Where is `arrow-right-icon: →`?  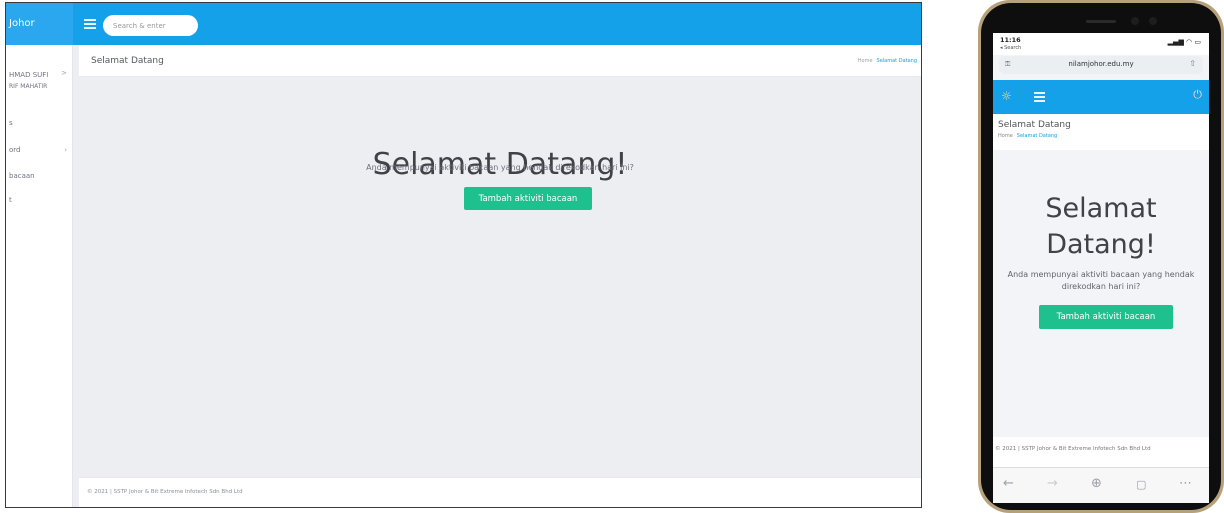
arrow-right-icon: → is located at coordinates (1052, 483).